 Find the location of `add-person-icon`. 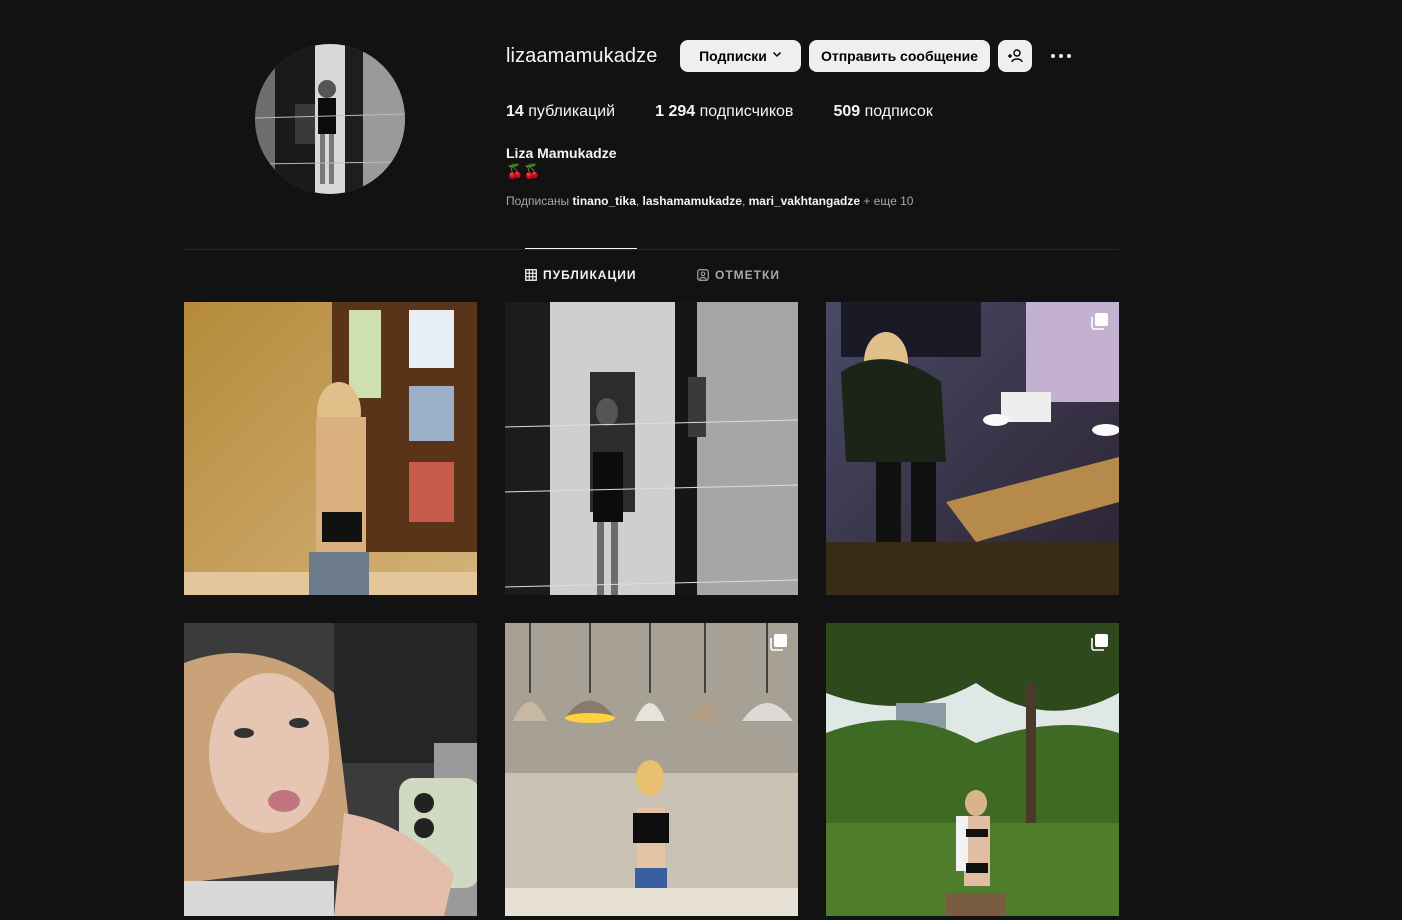

add-person-icon is located at coordinates (1015, 56).